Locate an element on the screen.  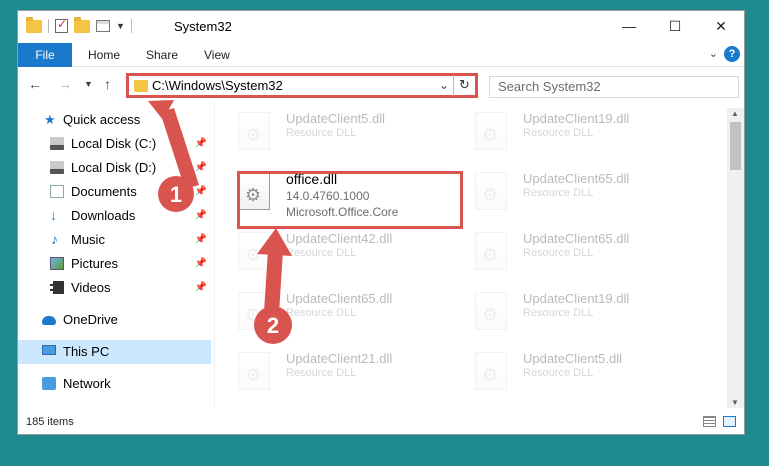
sidebar-item-documents: Documents 📌 is located at coordinates (114, 192).